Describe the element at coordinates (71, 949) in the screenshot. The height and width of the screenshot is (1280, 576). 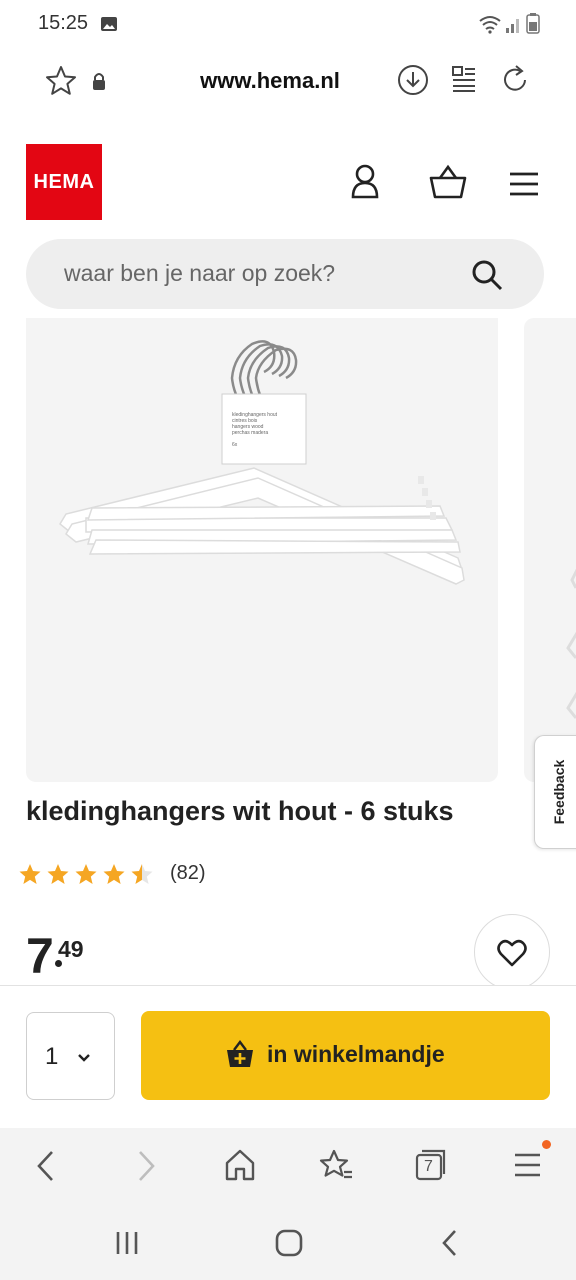
I see `price-decimal: 49` at that location.